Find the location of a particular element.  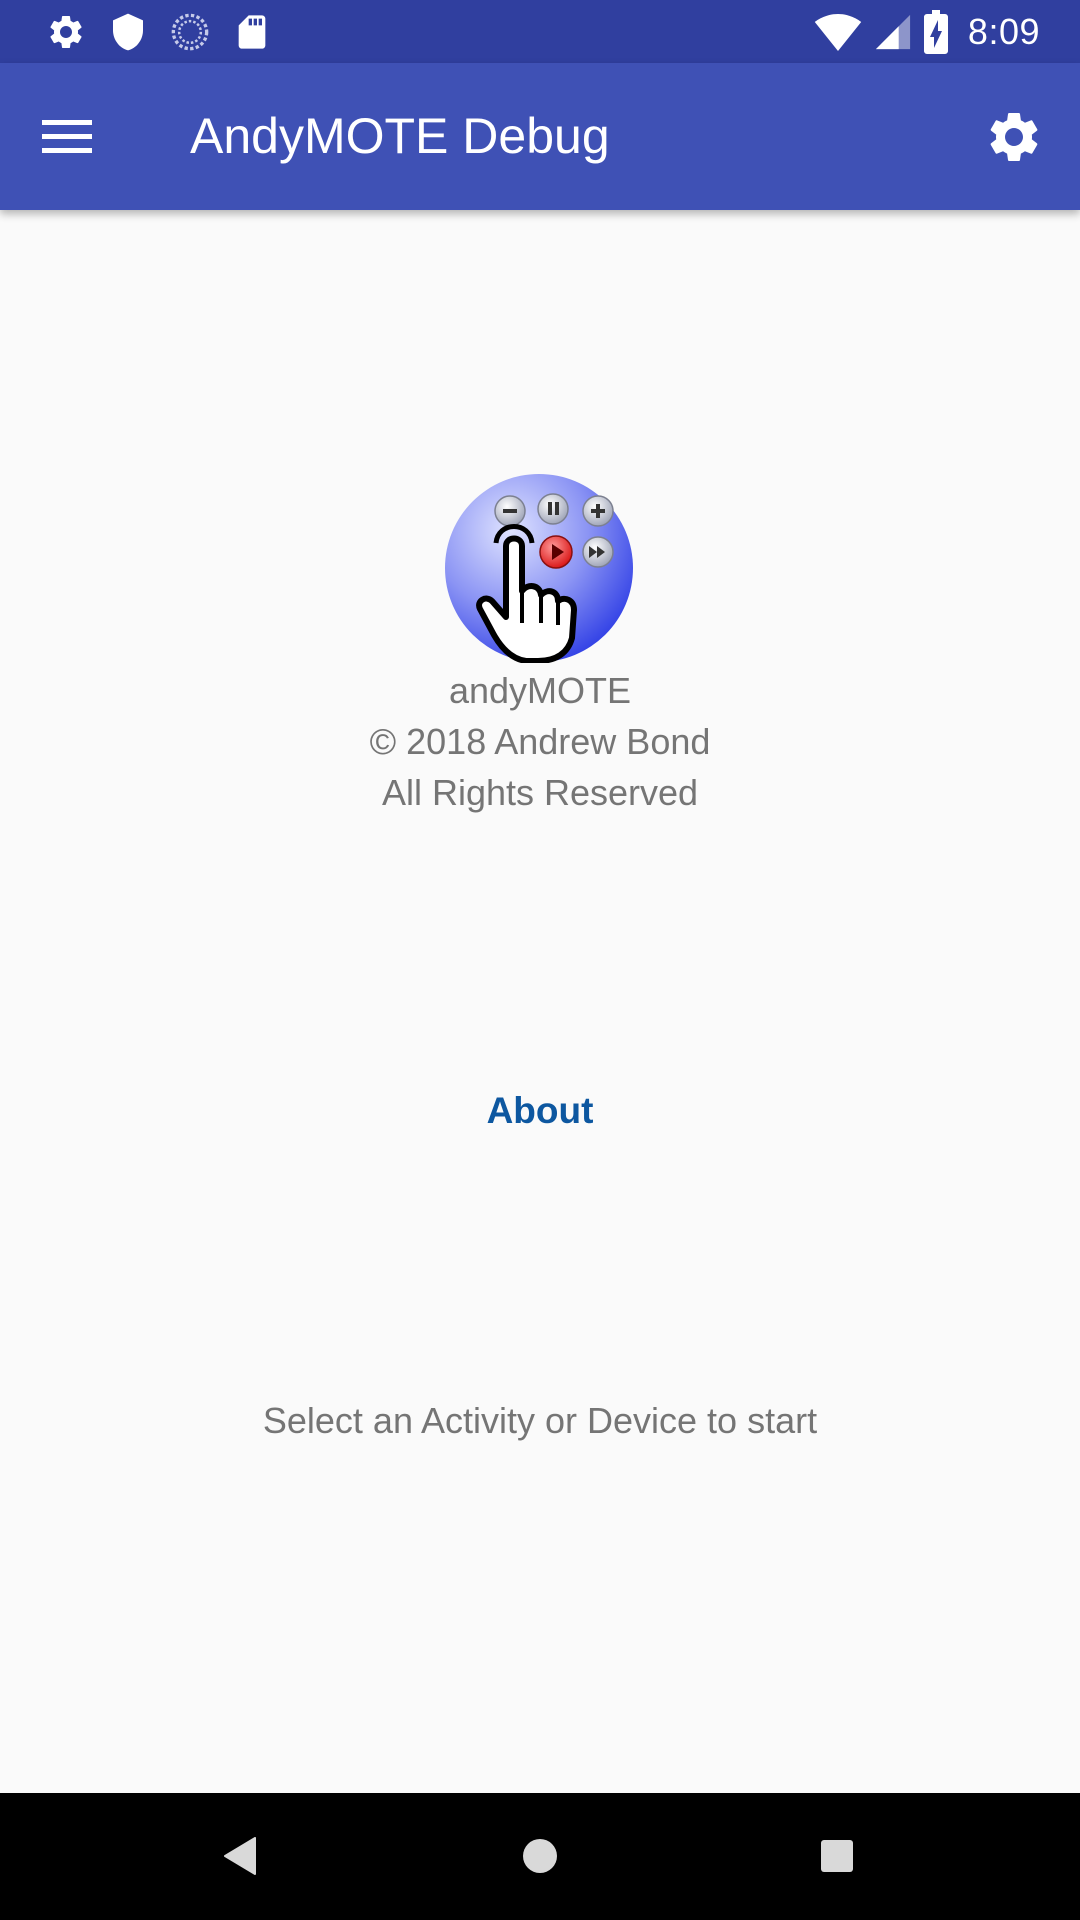

start-hint: Select an Activity or Device to start is located at coordinates (540, 1420).